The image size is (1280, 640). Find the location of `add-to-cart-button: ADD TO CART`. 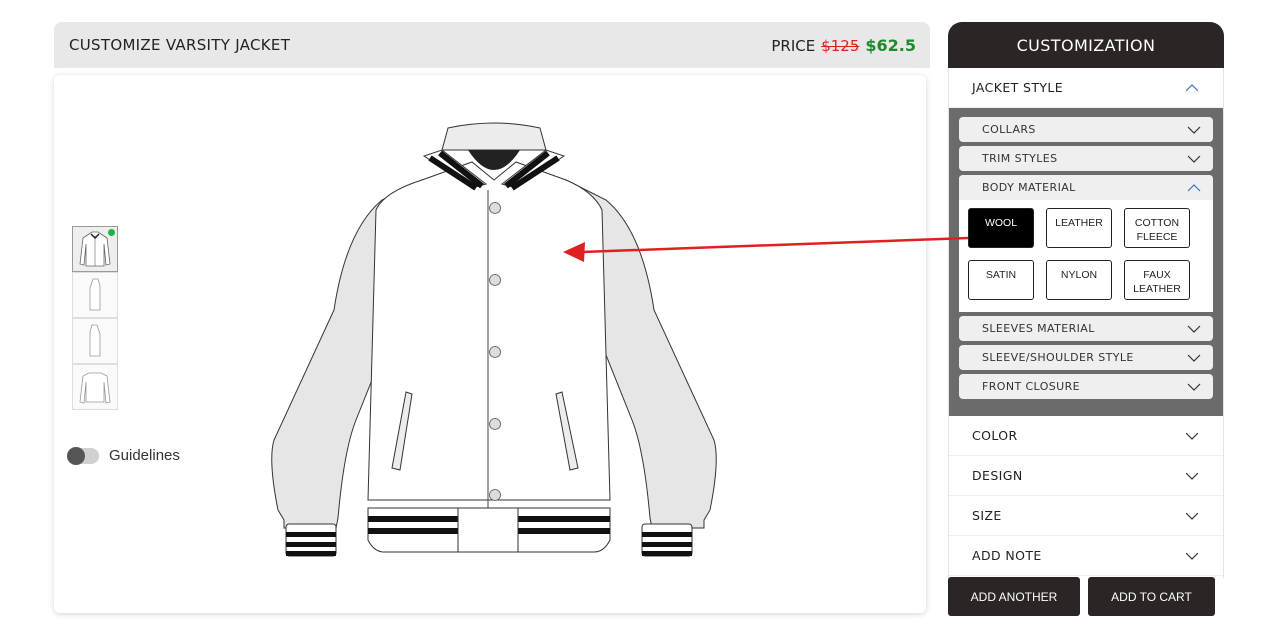

add-to-cart-button: ADD TO CART is located at coordinates (1151, 596).